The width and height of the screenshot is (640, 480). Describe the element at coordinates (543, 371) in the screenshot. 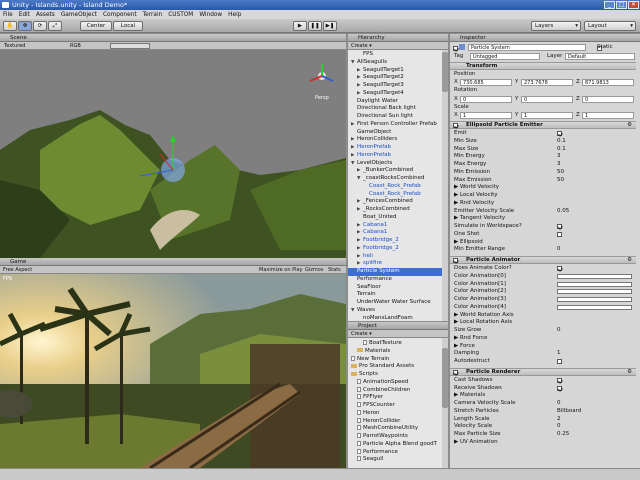

I see `particle-renderer-header: Particle Renderer ⚙` at that location.